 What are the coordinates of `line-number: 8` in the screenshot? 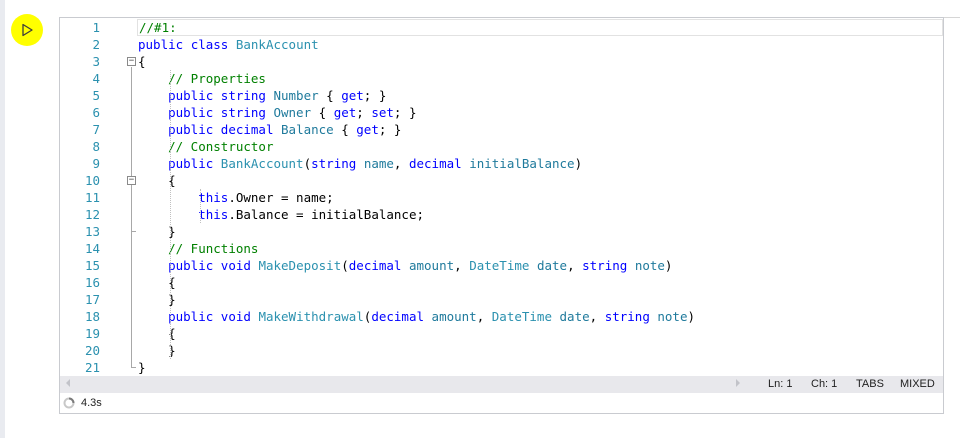 It's located at (96, 146).